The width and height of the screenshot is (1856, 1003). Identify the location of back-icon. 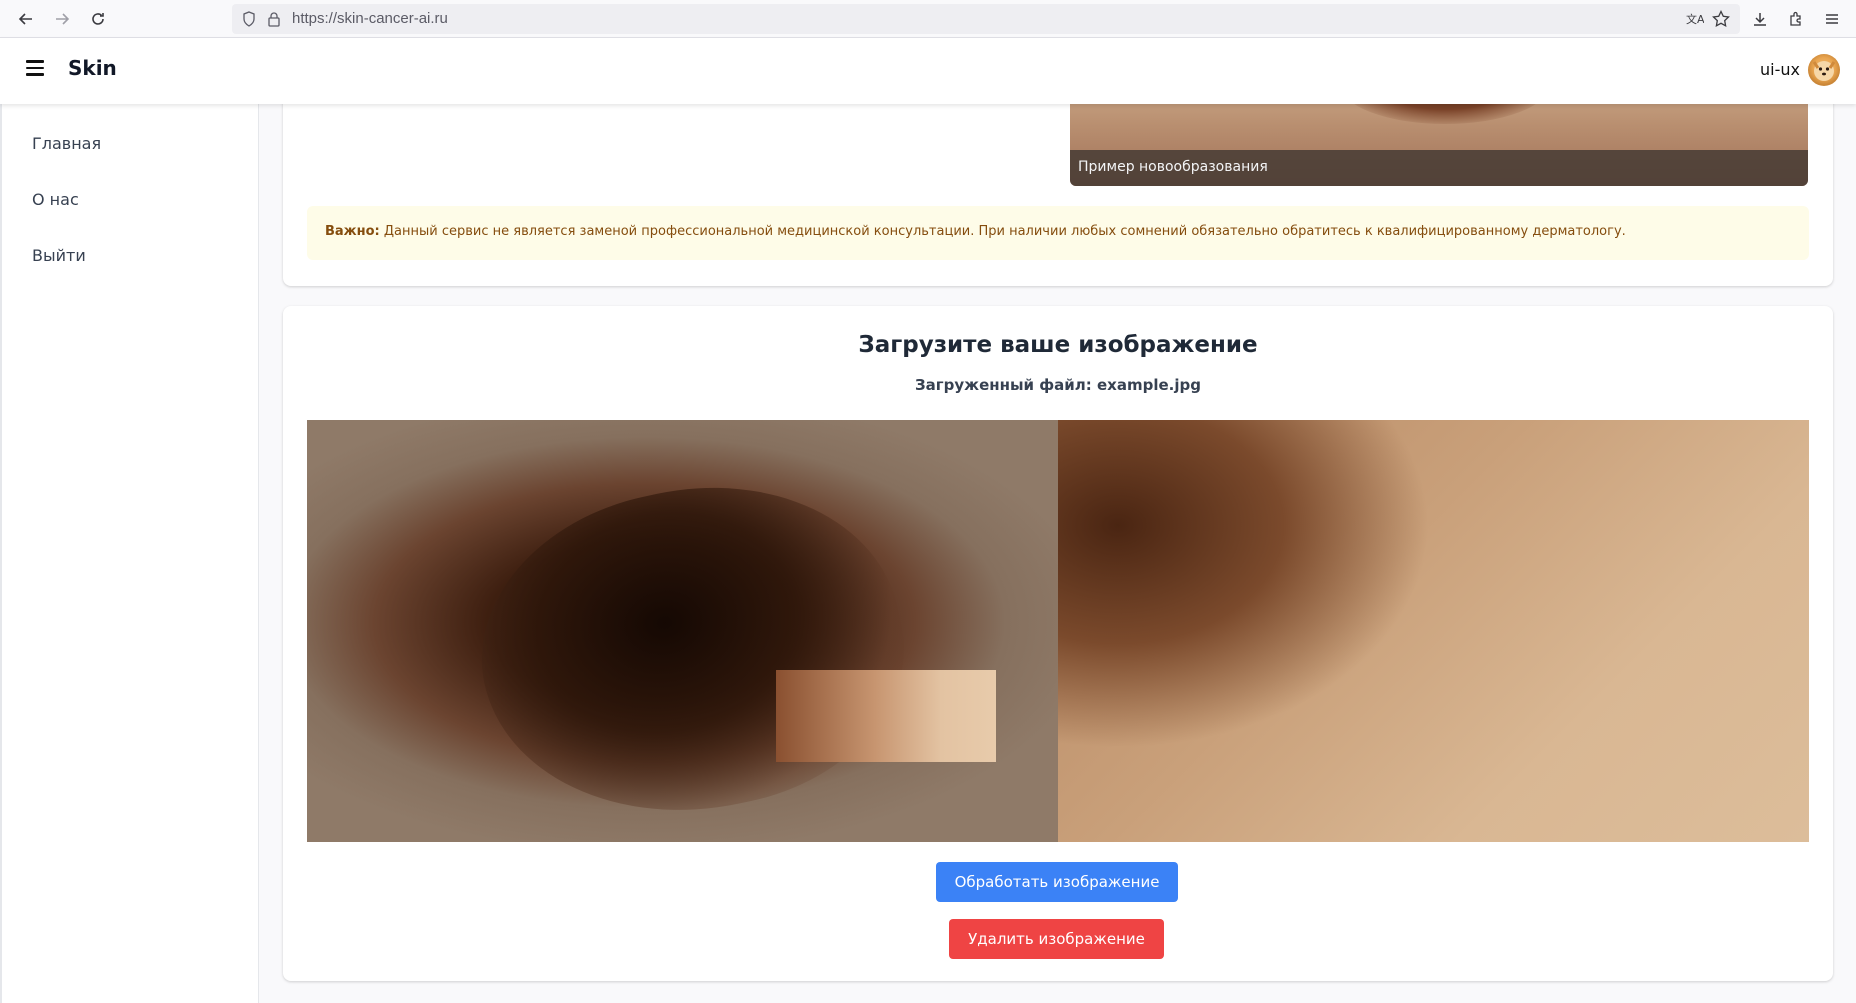
(26, 19).